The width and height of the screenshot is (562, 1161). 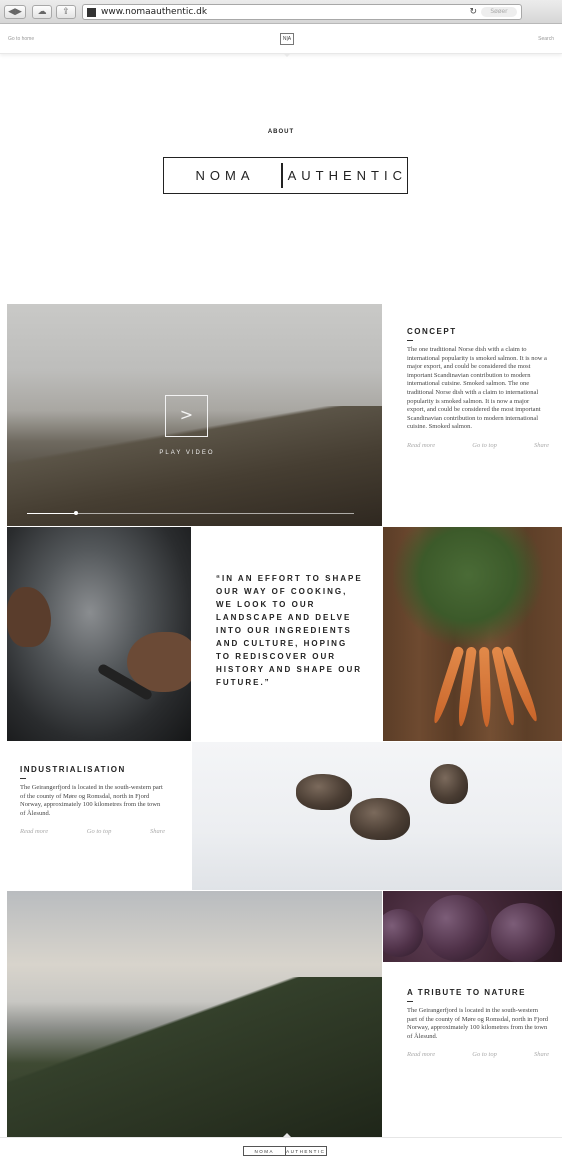 What do you see at coordinates (187, 453) in the screenshot?
I see `play-video-label: PLAY VIDEO` at bounding box center [187, 453].